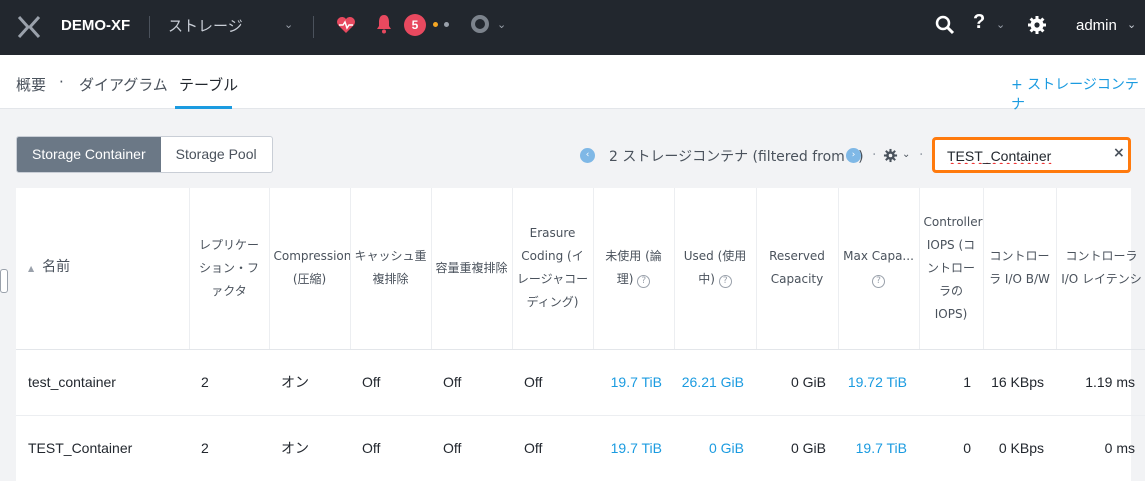 The height and width of the screenshot is (481, 1145). Describe the element at coordinates (89, 154) in the screenshot. I see `storage-container-toggle: Storage Container` at that location.